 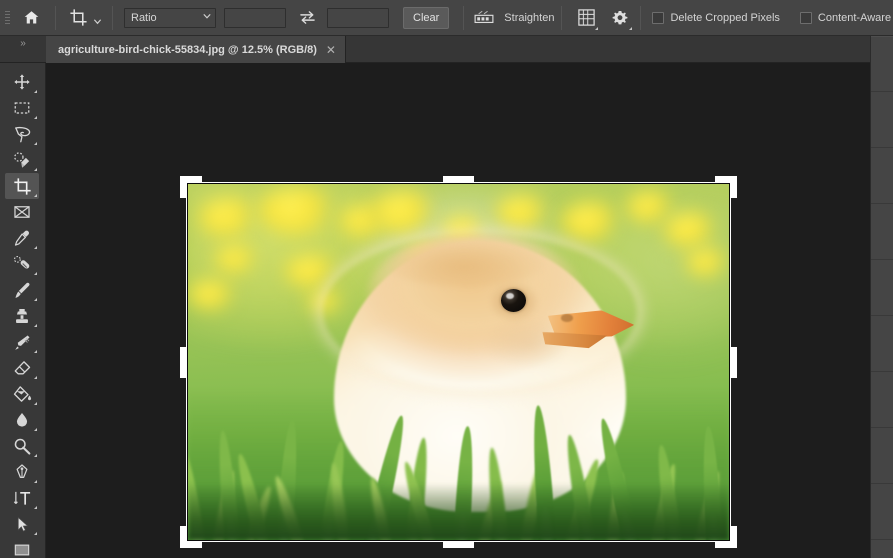 What do you see at coordinates (170, 17) in the screenshot?
I see `aspect-ratio-select: Ratio` at bounding box center [170, 17].